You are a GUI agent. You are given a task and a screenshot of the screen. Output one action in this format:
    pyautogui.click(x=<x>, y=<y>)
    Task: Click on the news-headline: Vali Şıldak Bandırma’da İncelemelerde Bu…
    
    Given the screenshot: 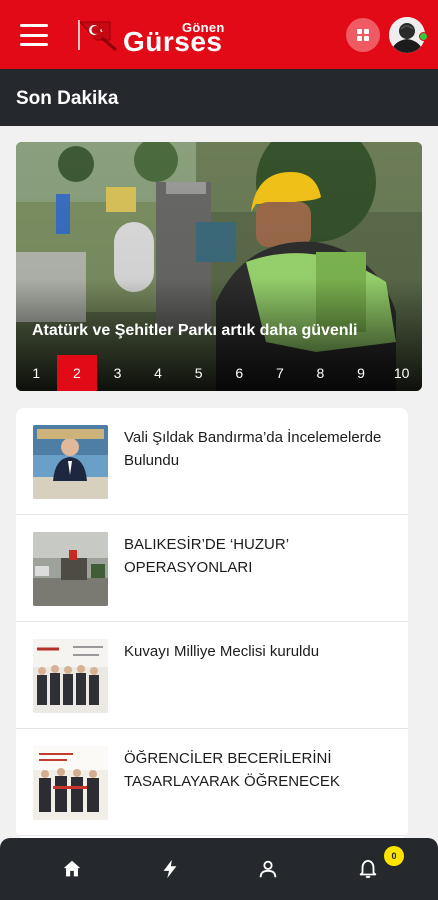 What is the action you would take?
    pyautogui.click(x=253, y=449)
    